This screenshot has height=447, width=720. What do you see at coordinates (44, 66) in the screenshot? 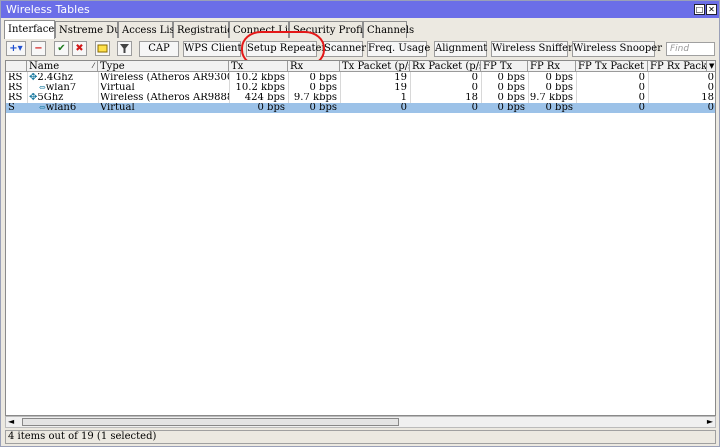
I see `column-header-name-label: Name` at bounding box center [44, 66].